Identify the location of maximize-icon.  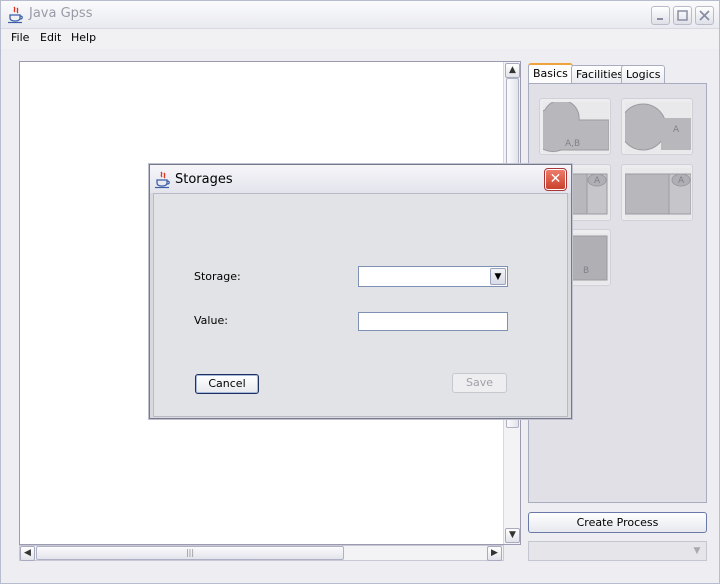
(682, 15).